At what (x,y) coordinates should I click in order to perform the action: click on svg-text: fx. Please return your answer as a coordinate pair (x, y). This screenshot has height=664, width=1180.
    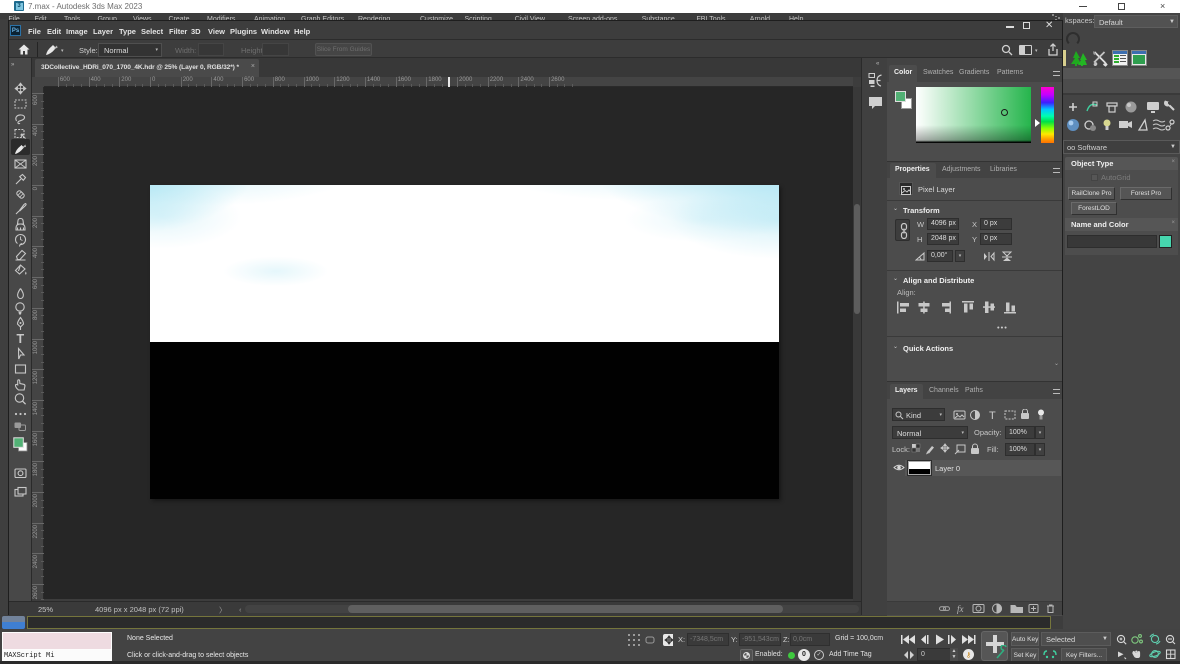
    Looking at the image, I should click on (960, 609).